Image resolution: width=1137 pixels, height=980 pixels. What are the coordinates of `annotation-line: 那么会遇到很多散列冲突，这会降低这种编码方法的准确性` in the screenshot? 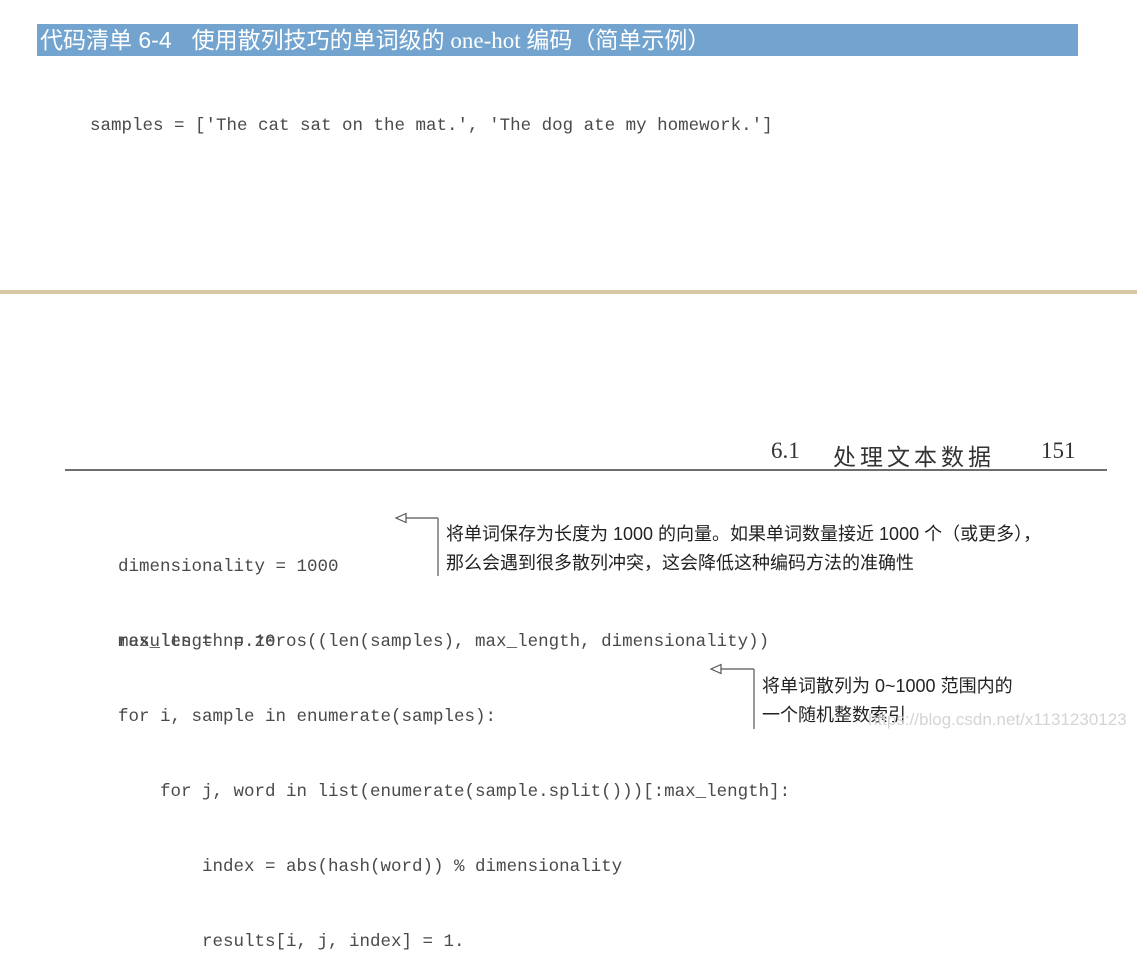 It's located at (680, 563).